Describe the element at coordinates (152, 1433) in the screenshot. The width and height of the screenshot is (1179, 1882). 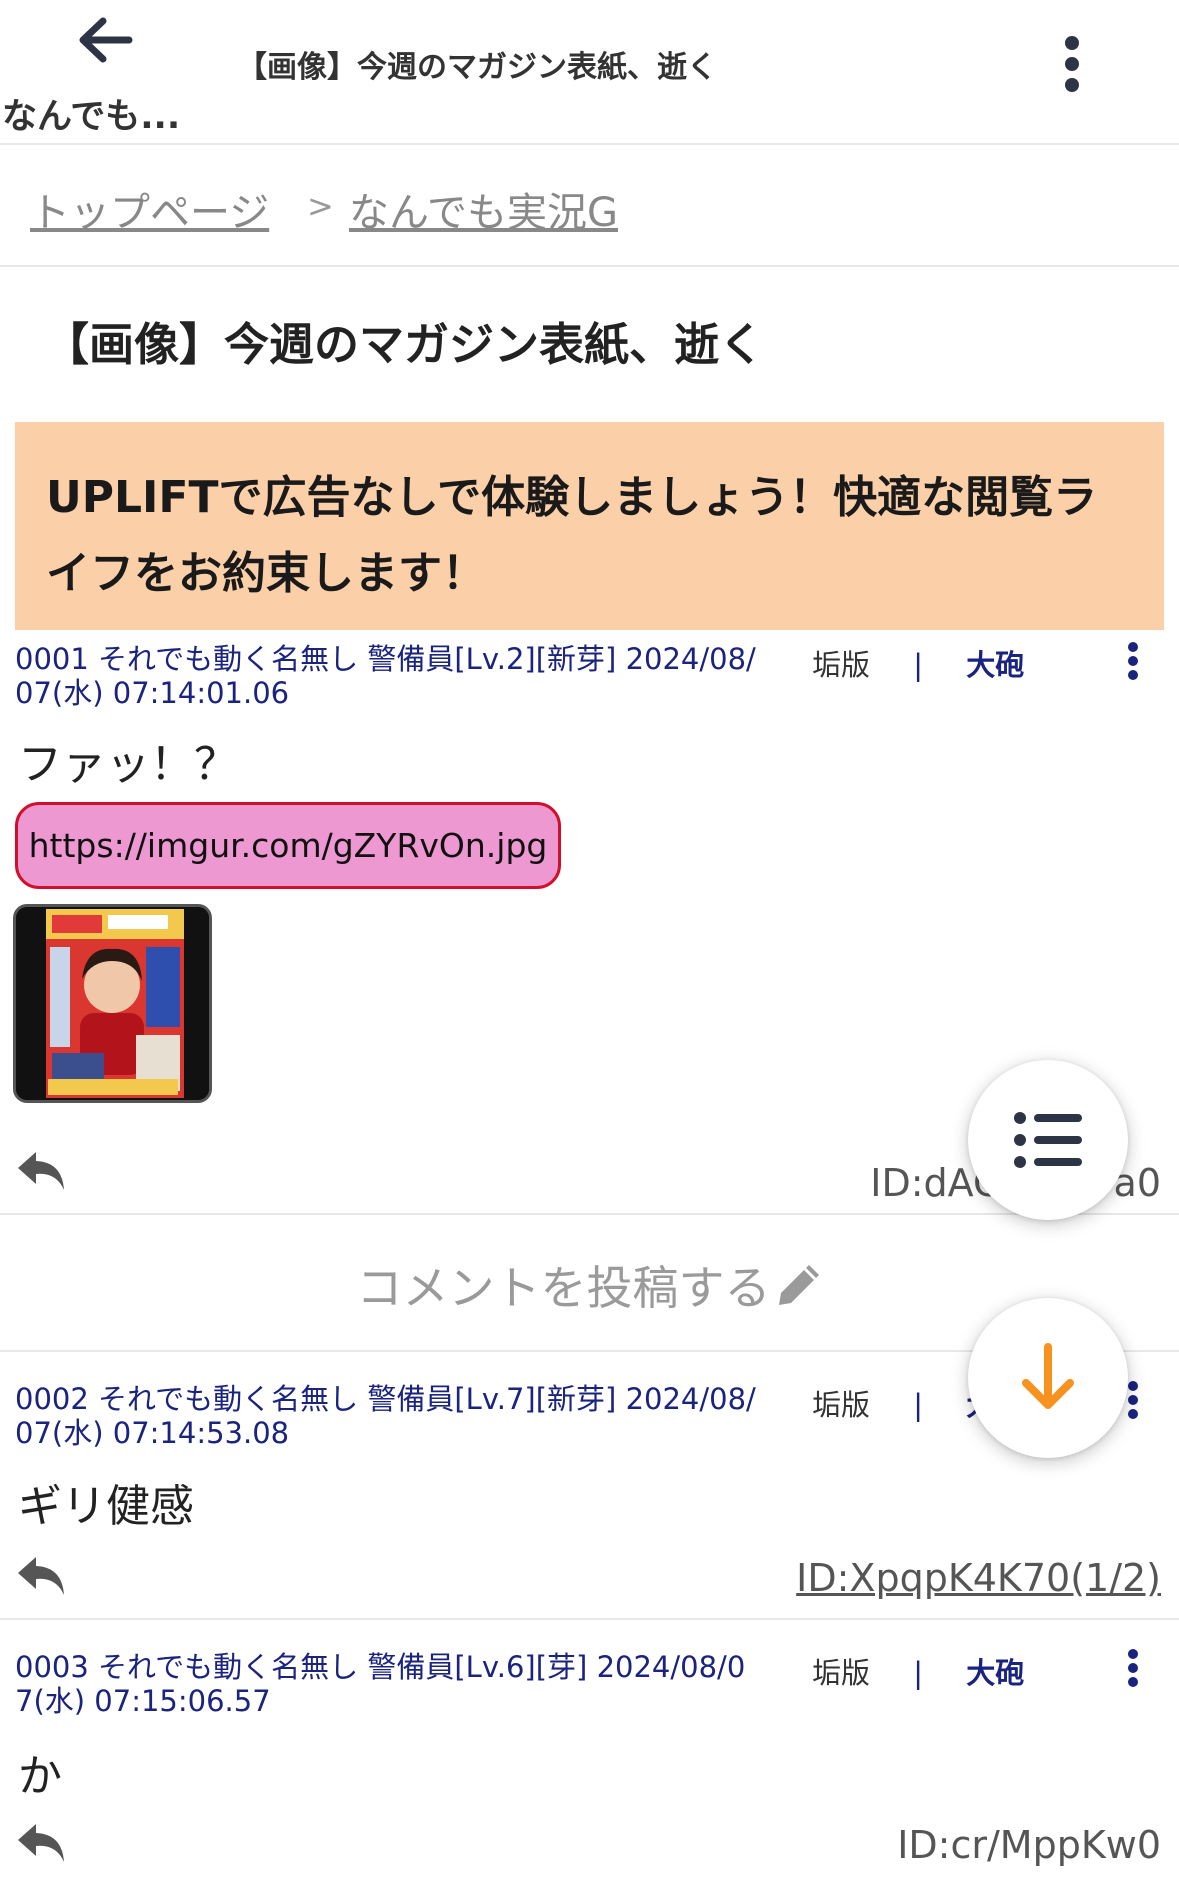
I see `post-header-line2: 07(水) 07:14:53.08` at that location.